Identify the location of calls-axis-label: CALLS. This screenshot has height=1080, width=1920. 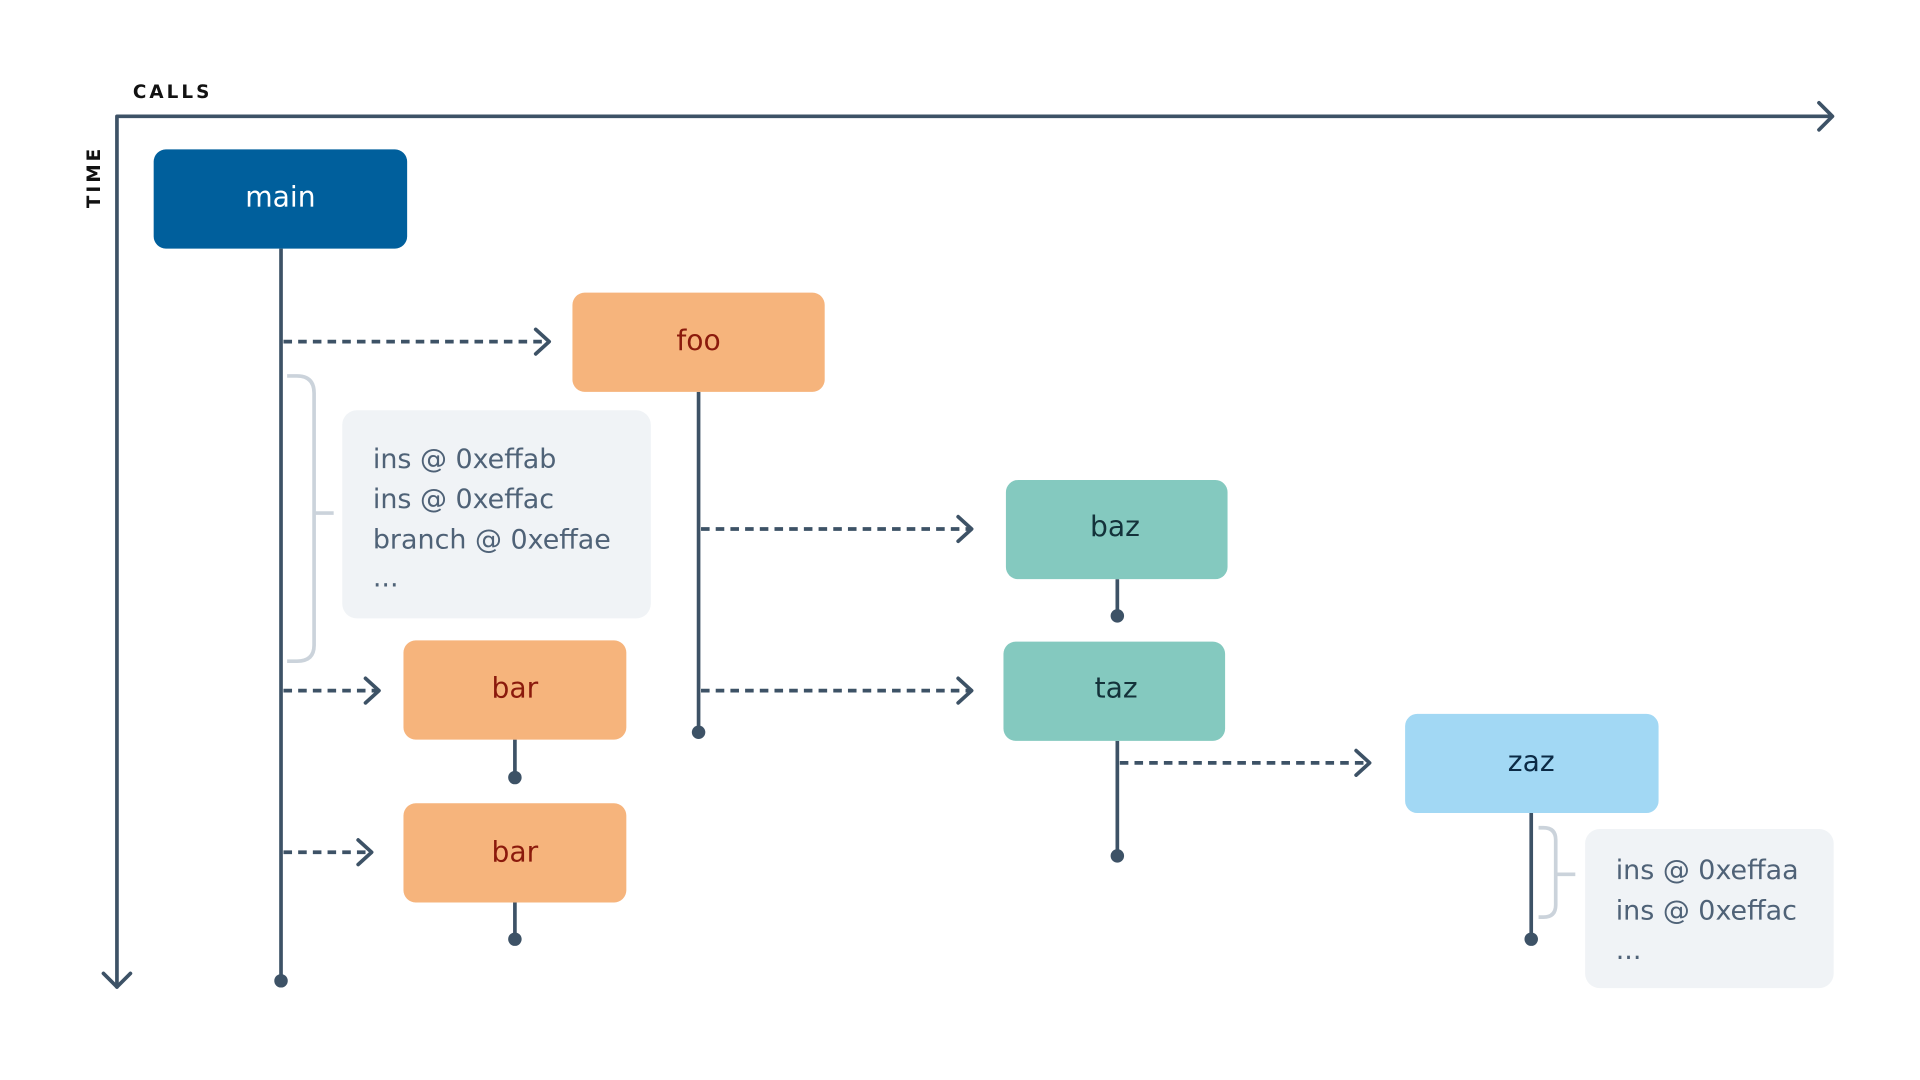
(173, 92).